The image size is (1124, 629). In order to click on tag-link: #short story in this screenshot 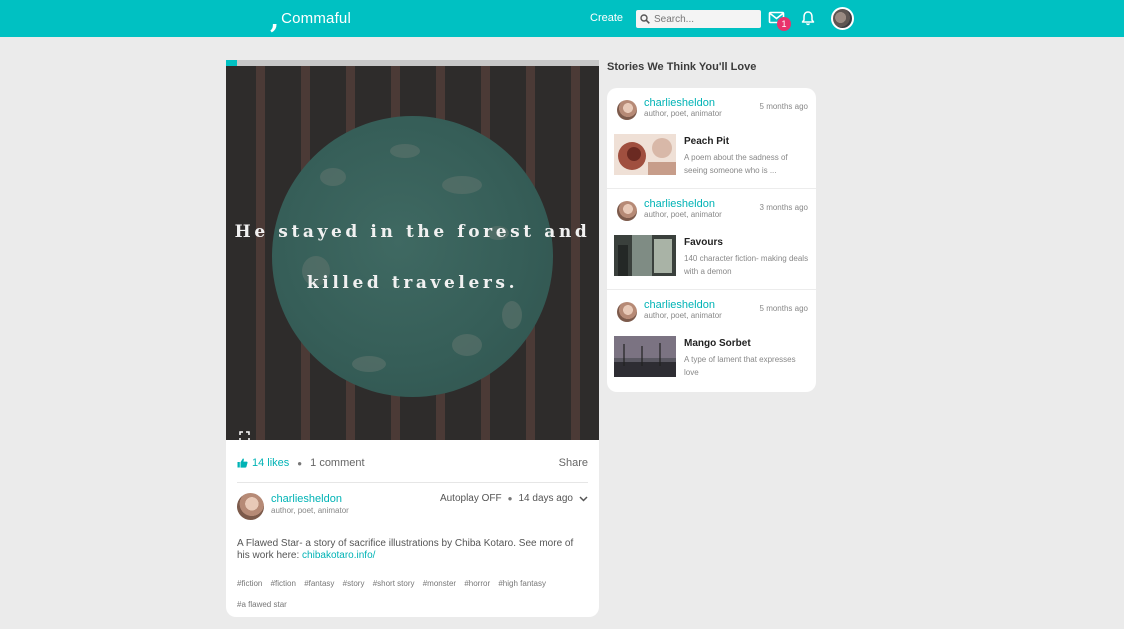, I will do `click(394, 583)`.